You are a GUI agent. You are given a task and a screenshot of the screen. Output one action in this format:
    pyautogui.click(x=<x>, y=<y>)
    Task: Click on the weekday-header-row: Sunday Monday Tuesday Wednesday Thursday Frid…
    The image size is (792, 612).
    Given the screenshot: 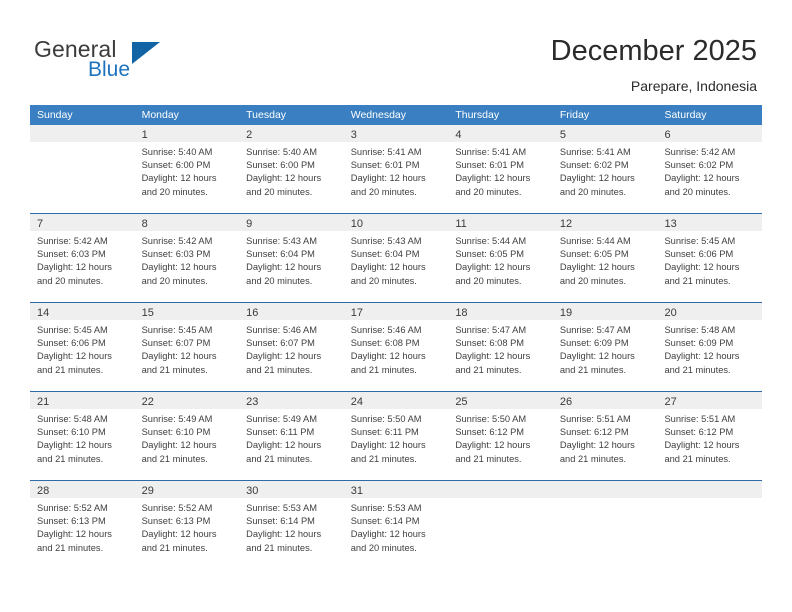 What is the action you would take?
    pyautogui.click(x=396, y=115)
    